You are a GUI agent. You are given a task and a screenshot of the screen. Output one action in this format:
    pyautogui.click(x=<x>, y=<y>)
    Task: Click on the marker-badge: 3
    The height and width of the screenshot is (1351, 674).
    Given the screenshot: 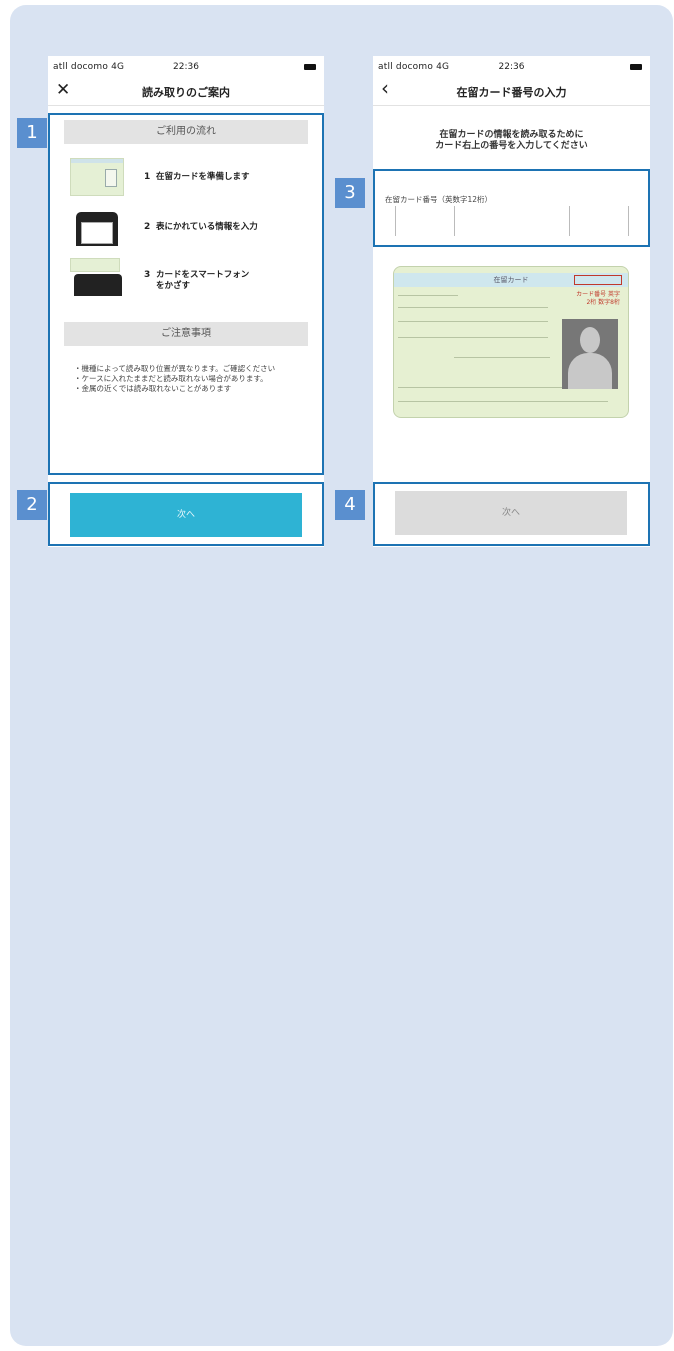 What is the action you would take?
    pyautogui.click(x=350, y=193)
    